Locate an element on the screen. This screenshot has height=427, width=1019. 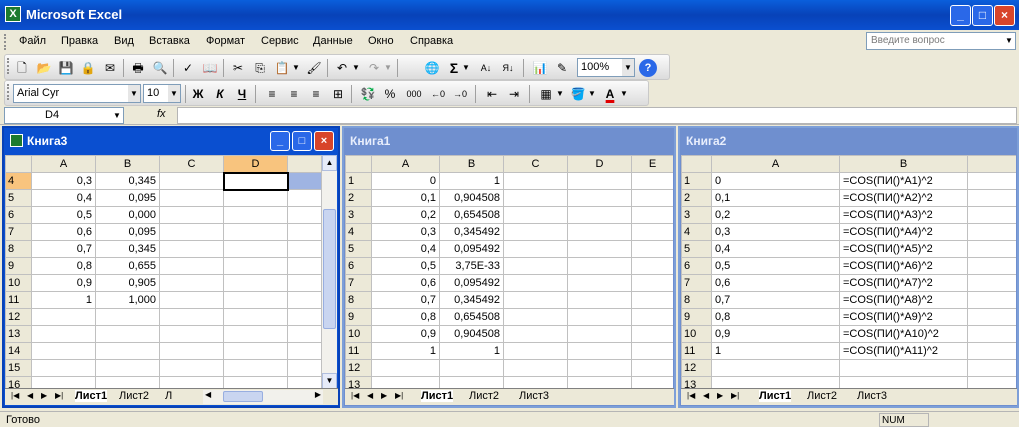
cell: =COS(ПИ()*A1)^2 is located at coordinates (903, 181).